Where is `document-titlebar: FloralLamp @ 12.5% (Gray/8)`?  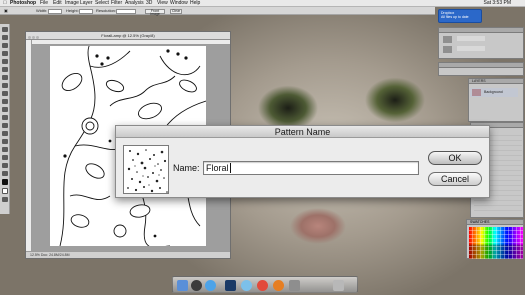
document-titlebar: FloralLamp @ 12.5% (Gray/8) is located at coordinates (128, 36).